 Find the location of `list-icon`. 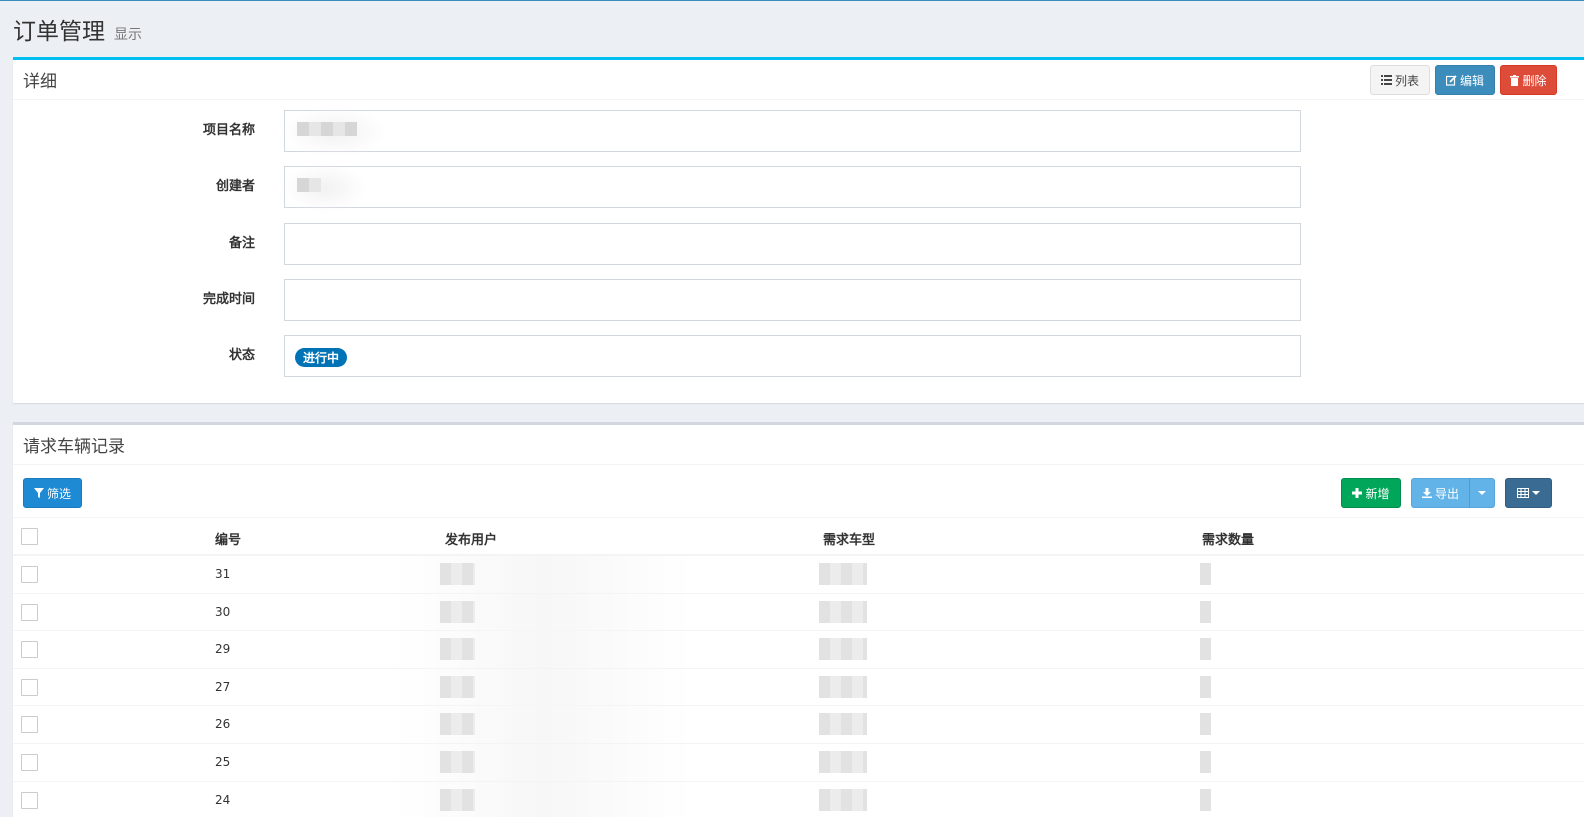

list-icon is located at coordinates (1386, 80).